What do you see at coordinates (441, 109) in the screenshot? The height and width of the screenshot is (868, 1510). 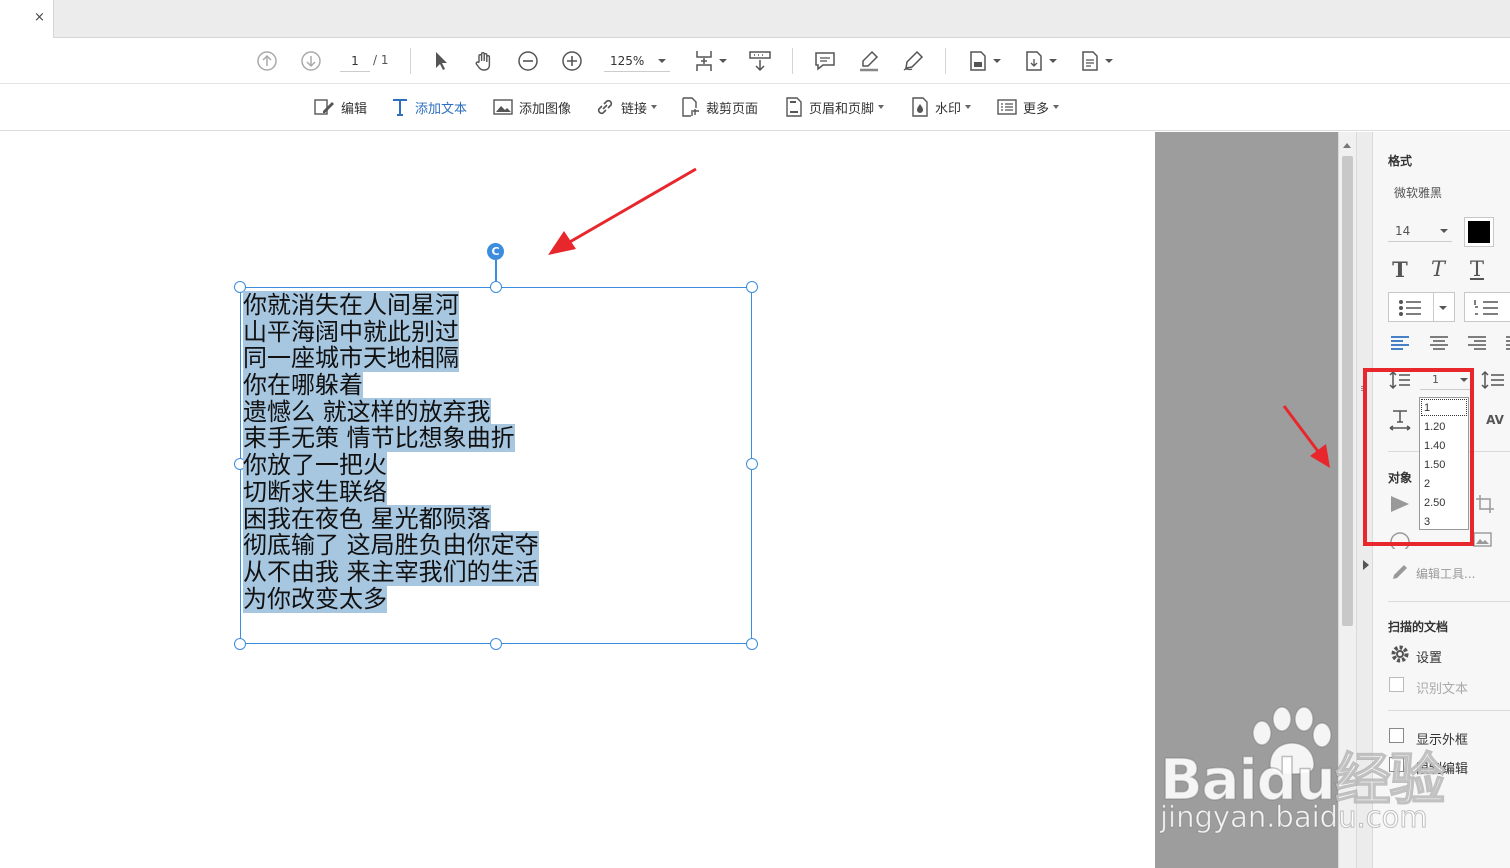 I see `add-text-label: 添加文本` at bounding box center [441, 109].